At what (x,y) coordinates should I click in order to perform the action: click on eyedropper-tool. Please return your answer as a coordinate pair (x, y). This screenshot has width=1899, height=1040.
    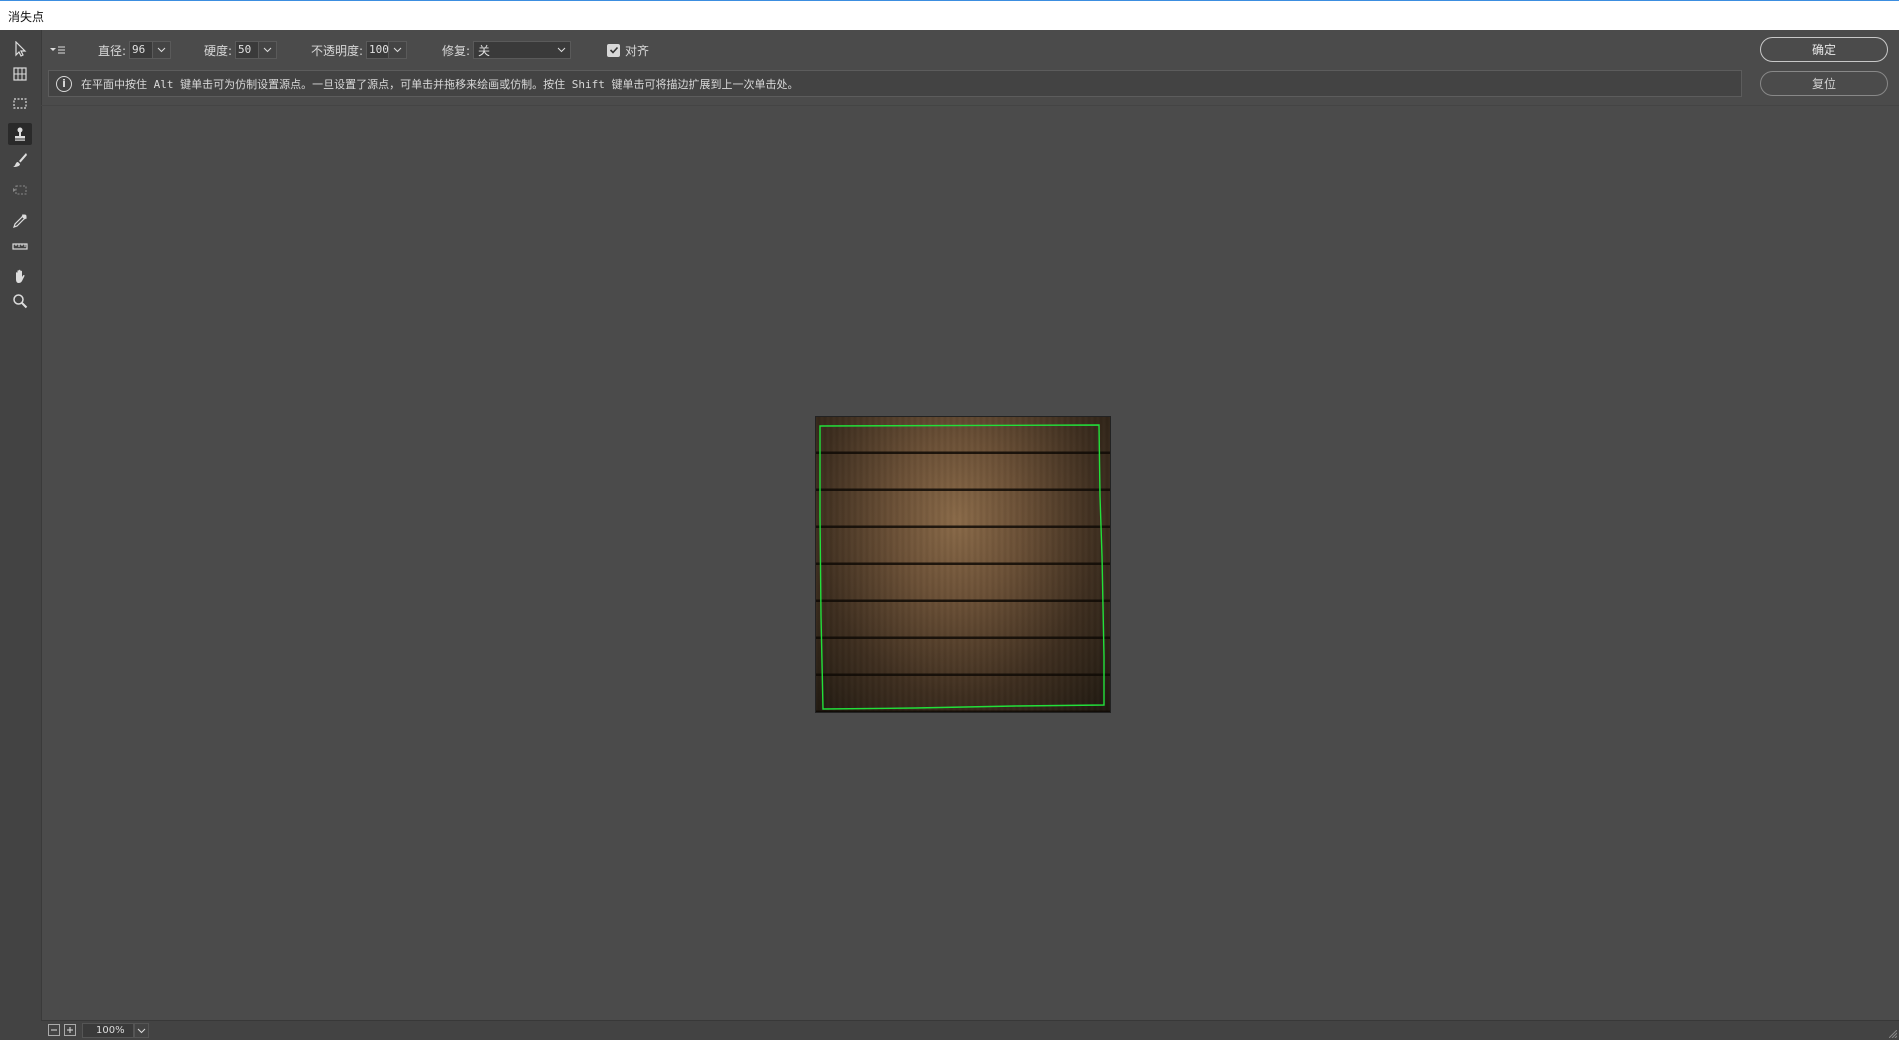
    Looking at the image, I should click on (20, 221).